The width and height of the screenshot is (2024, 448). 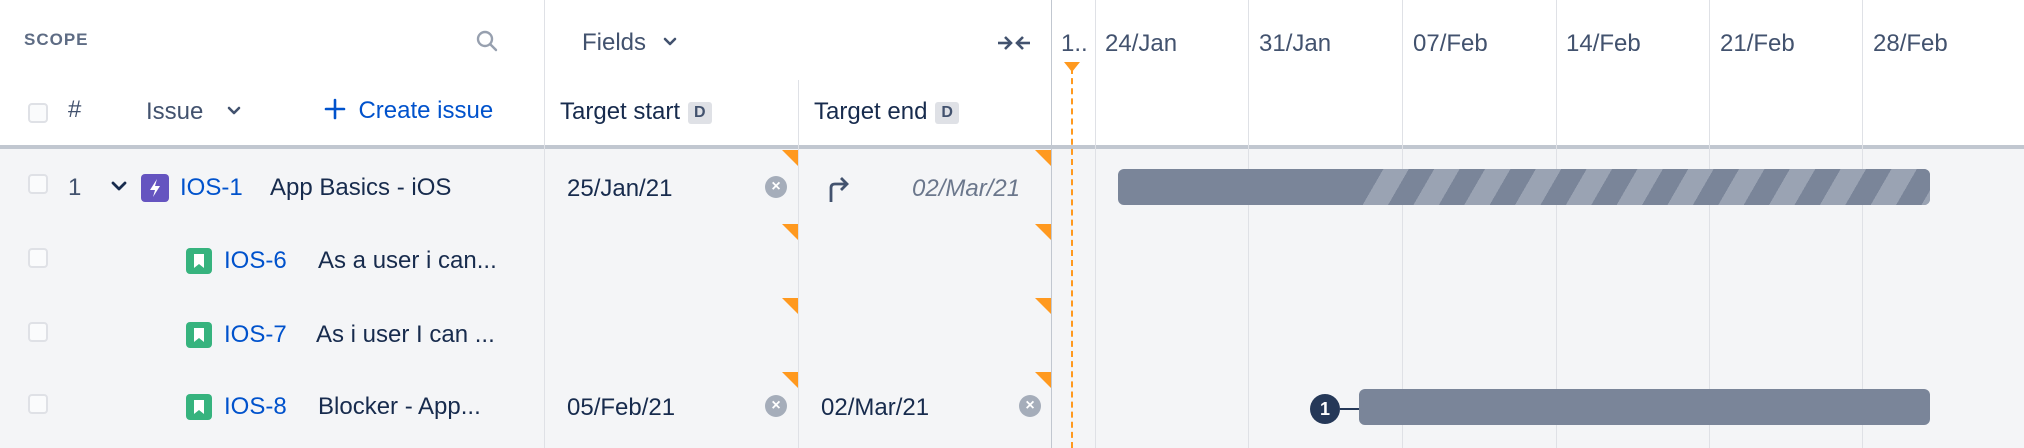 I want to click on plus-icon, so click(x=335, y=111).